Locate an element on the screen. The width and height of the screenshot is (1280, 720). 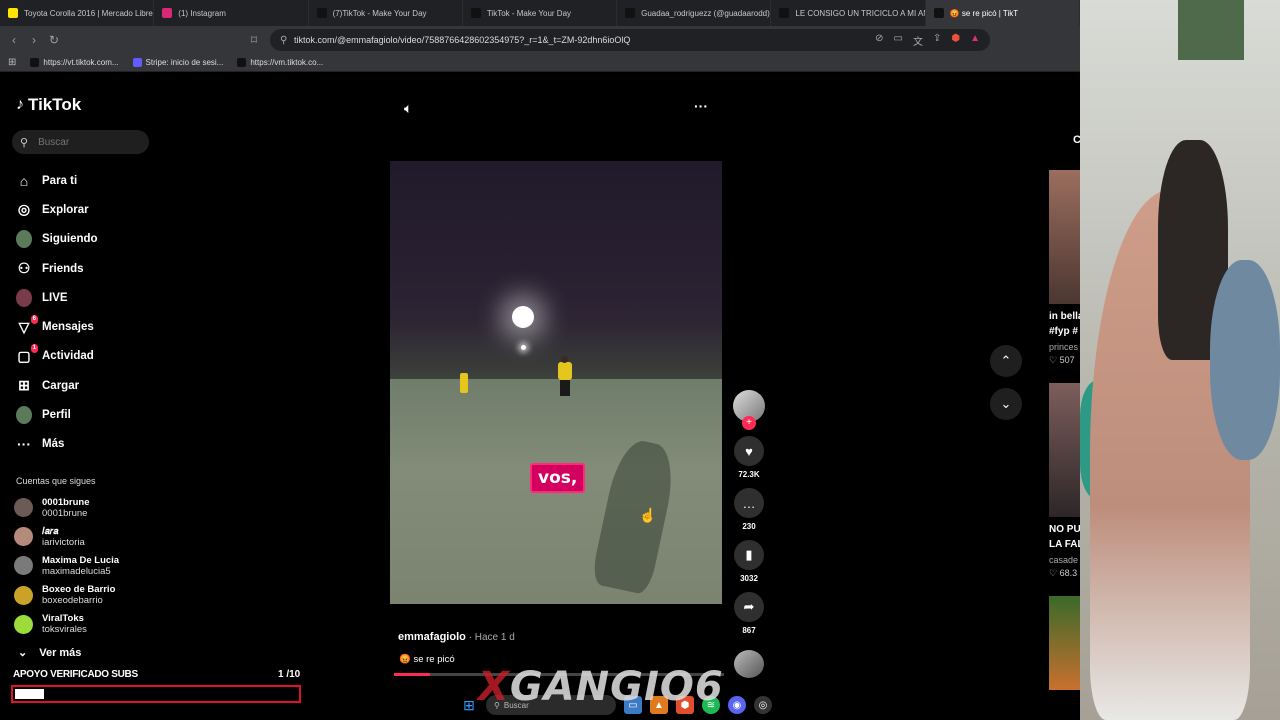
search-input is located at coordinates (86, 142).